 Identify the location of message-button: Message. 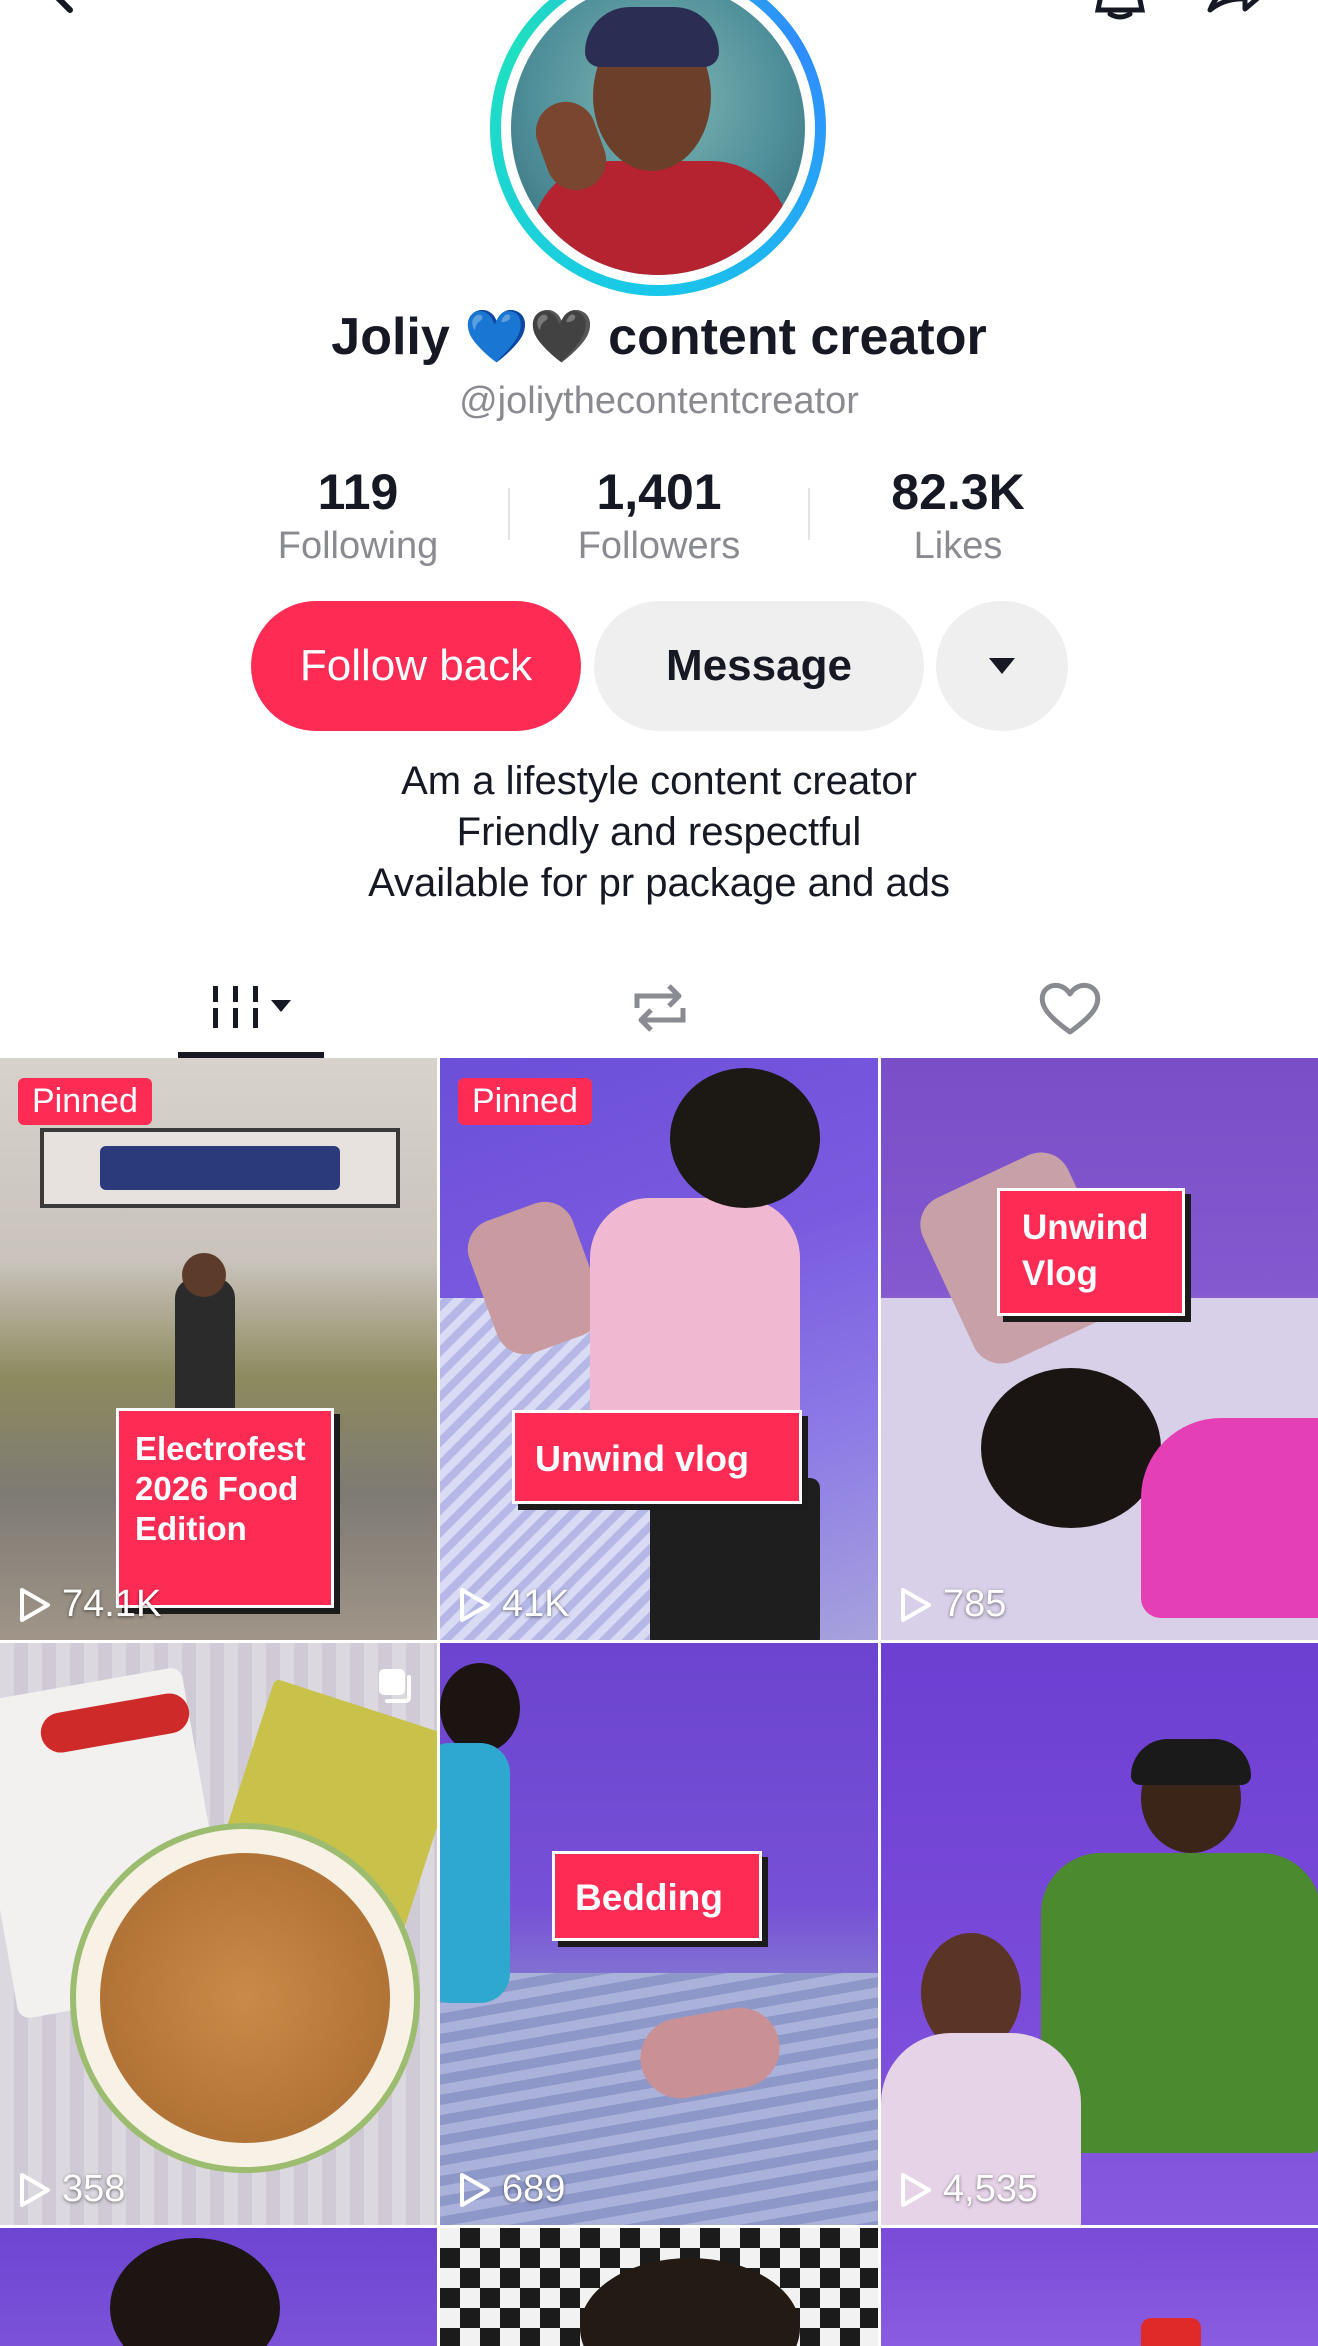
(759, 666).